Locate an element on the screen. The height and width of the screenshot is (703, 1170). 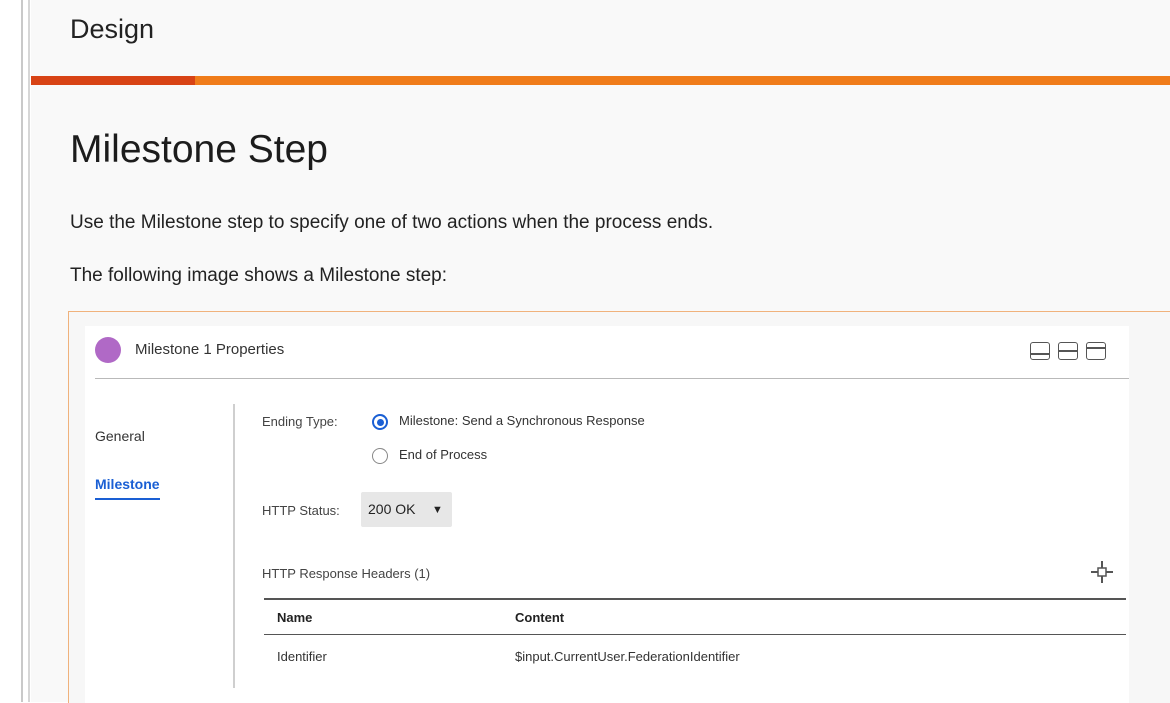
http-status-label: HTTP Status: is located at coordinates (301, 510).